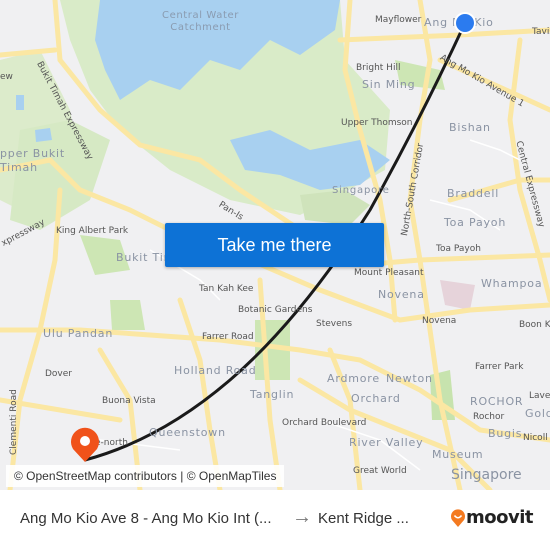  What do you see at coordinates (470, 127) in the screenshot?
I see `label-bishan: Bishan` at bounding box center [470, 127].